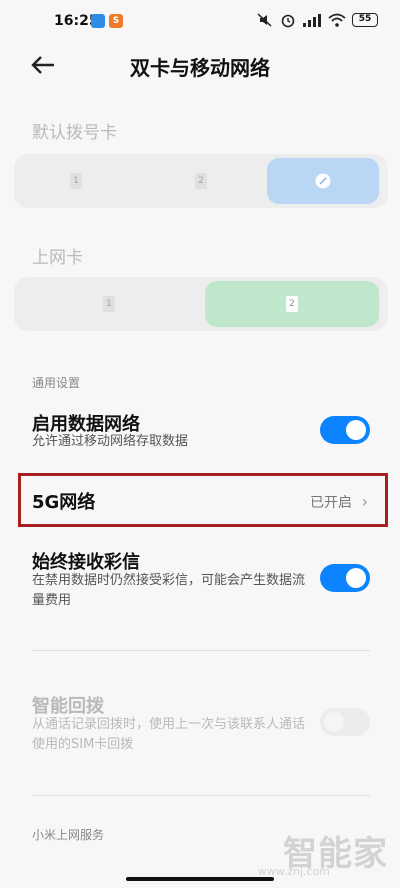 The width and height of the screenshot is (400, 888). Describe the element at coordinates (68, 835) in the screenshot. I see `xiaomi-service-heading: 小米上网服务` at that location.